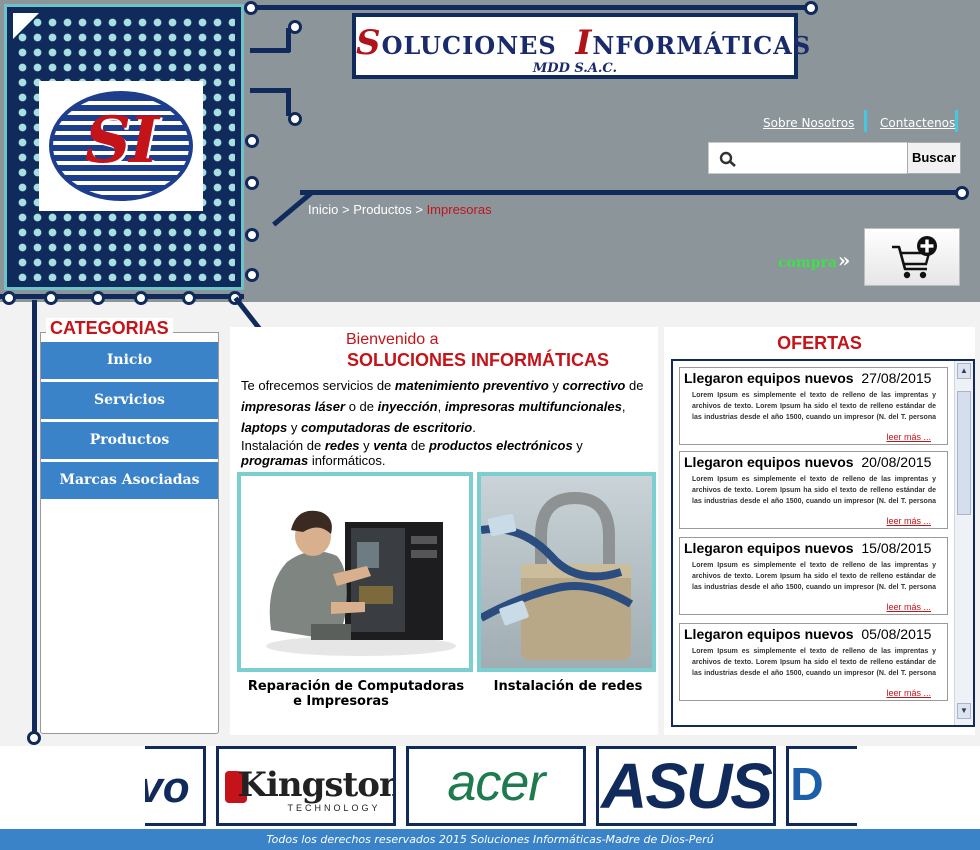 The width and height of the screenshot is (980, 850). I want to click on cart-button, so click(912, 257).